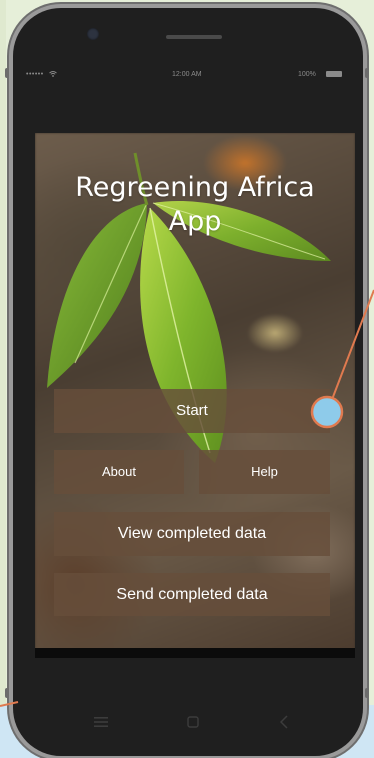 Image resolution: width=374 pixels, height=758 pixels. I want to click on app-title: Regreening Africa App, so click(195, 205).